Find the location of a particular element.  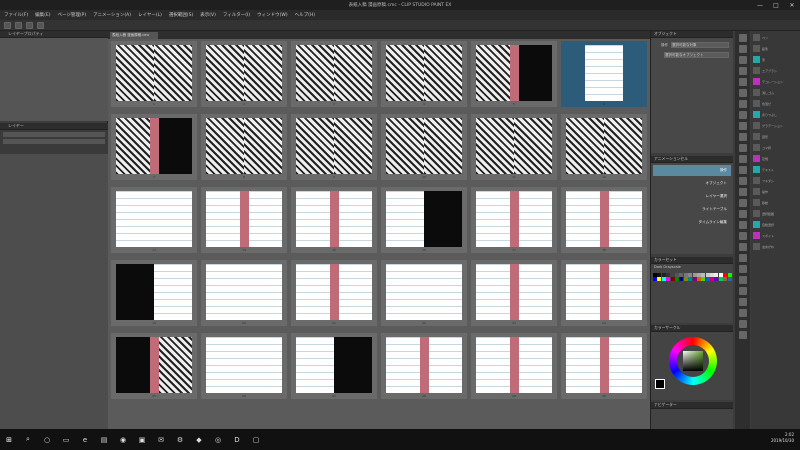

canvas-tab: 表紙入稿 漫画原稿.cmc is located at coordinates (134, 35).